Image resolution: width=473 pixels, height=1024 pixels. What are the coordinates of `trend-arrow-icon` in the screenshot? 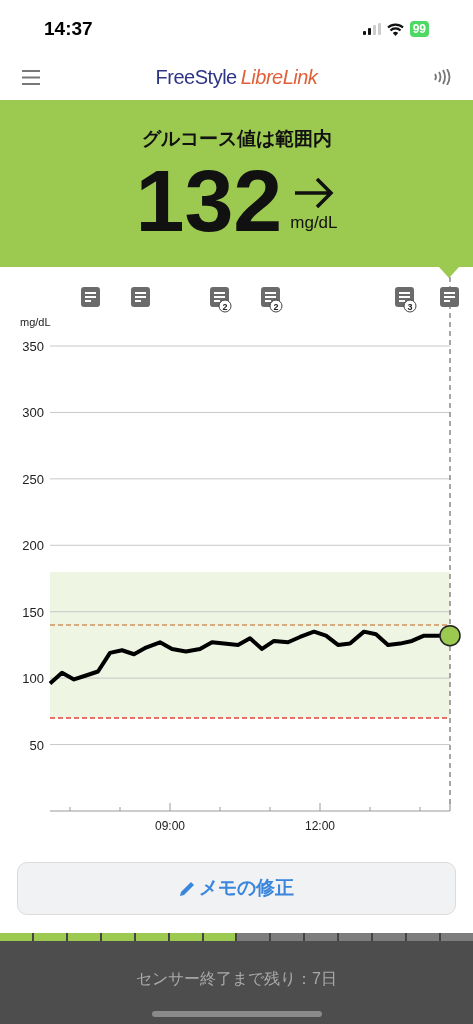 It's located at (313, 193).